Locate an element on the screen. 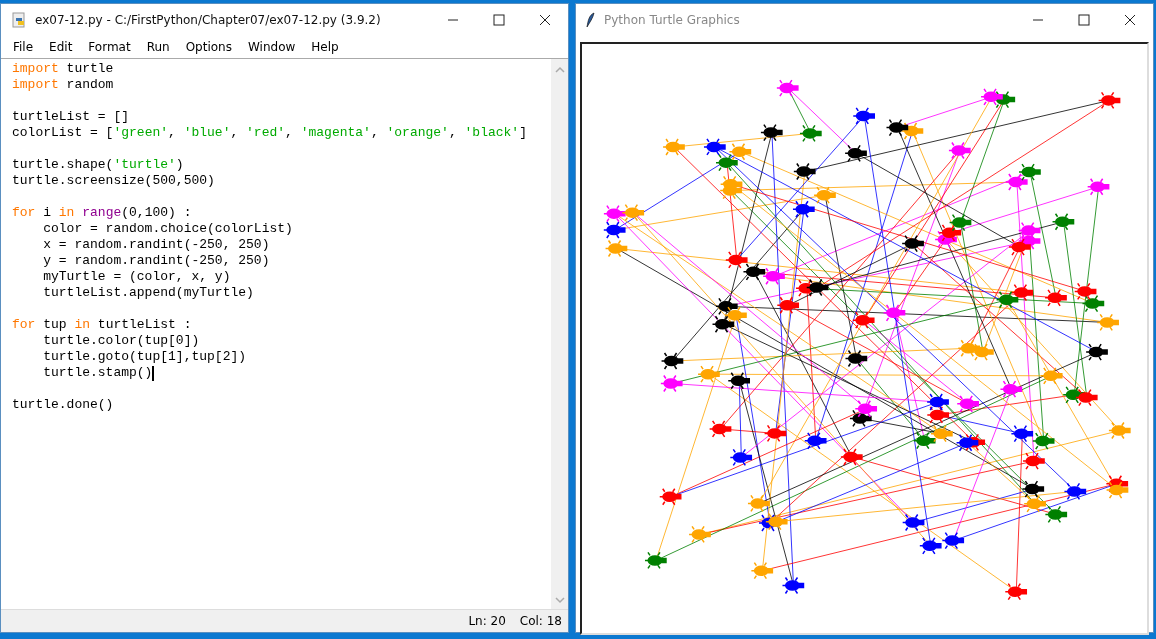 Image resolution: width=1156 pixels, height=639 pixels. code-line: myTurtle = (color, x, y) is located at coordinates (136, 277).